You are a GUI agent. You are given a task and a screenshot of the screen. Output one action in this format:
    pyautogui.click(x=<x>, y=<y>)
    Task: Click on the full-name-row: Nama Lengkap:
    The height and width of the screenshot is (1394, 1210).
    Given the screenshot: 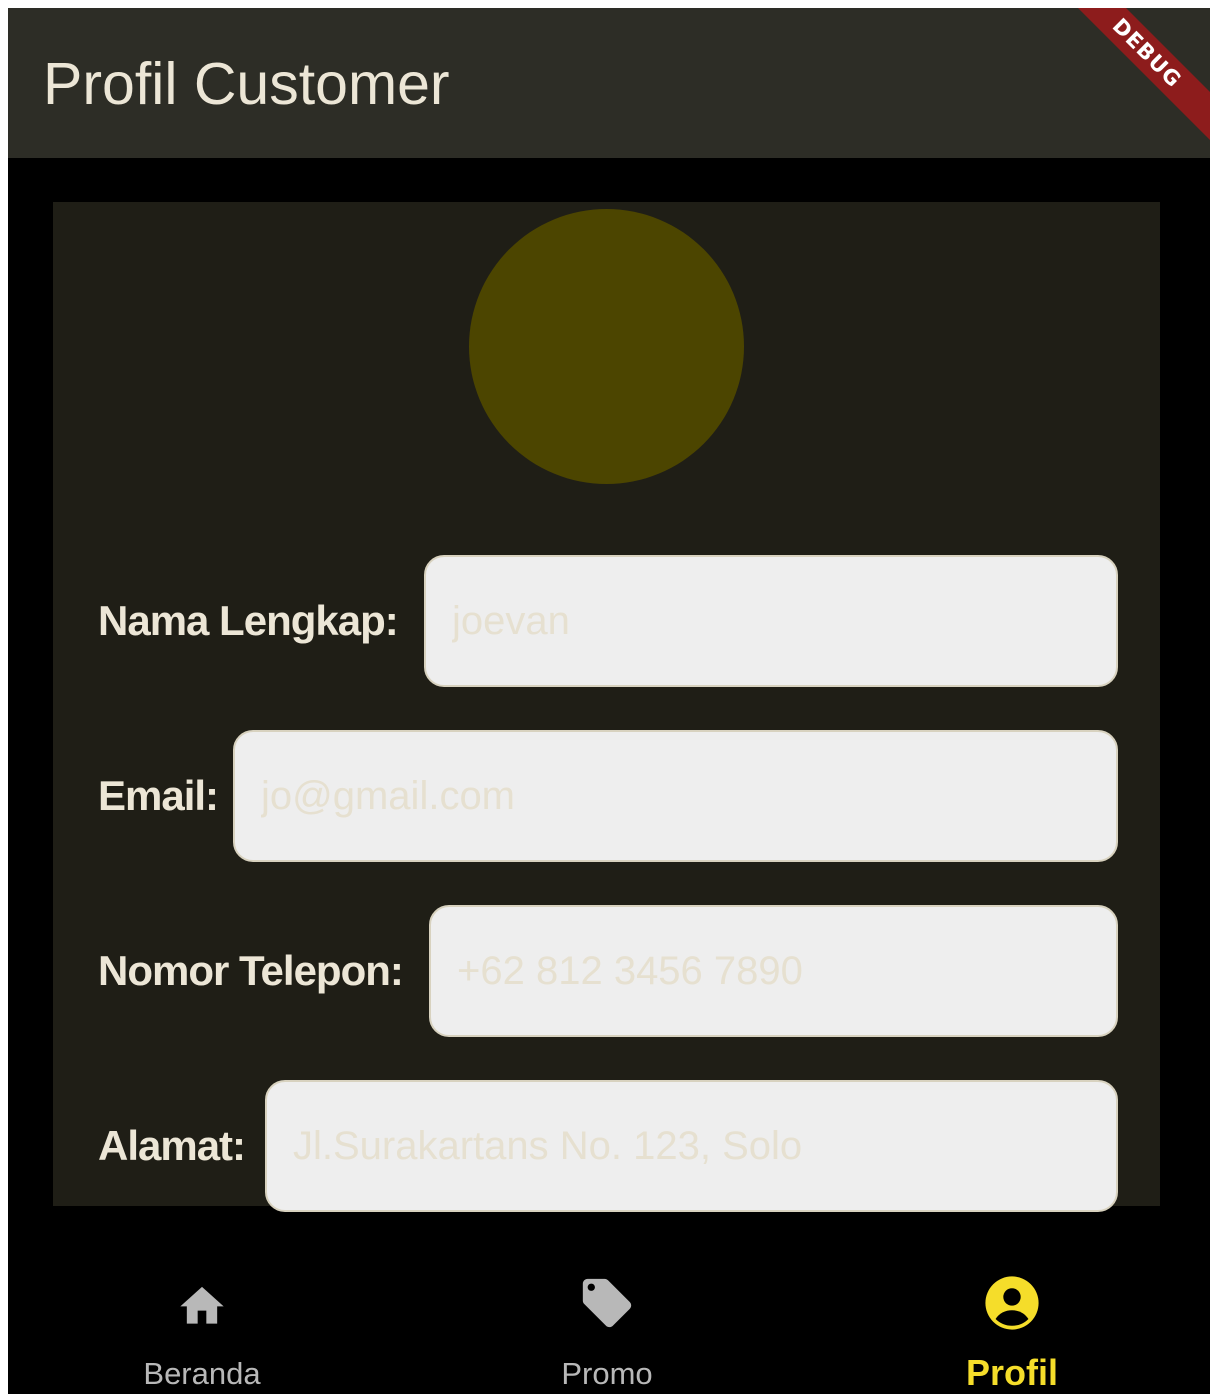 What is the action you would take?
    pyautogui.click(x=606, y=621)
    